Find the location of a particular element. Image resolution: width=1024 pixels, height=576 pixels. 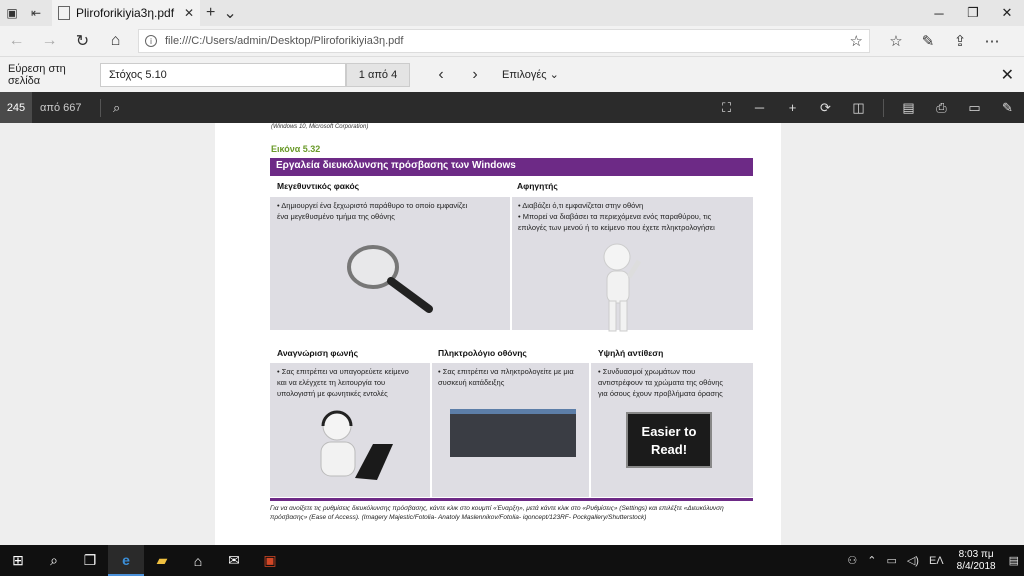

new-tab-button: + is located at coordinates (210, 13).